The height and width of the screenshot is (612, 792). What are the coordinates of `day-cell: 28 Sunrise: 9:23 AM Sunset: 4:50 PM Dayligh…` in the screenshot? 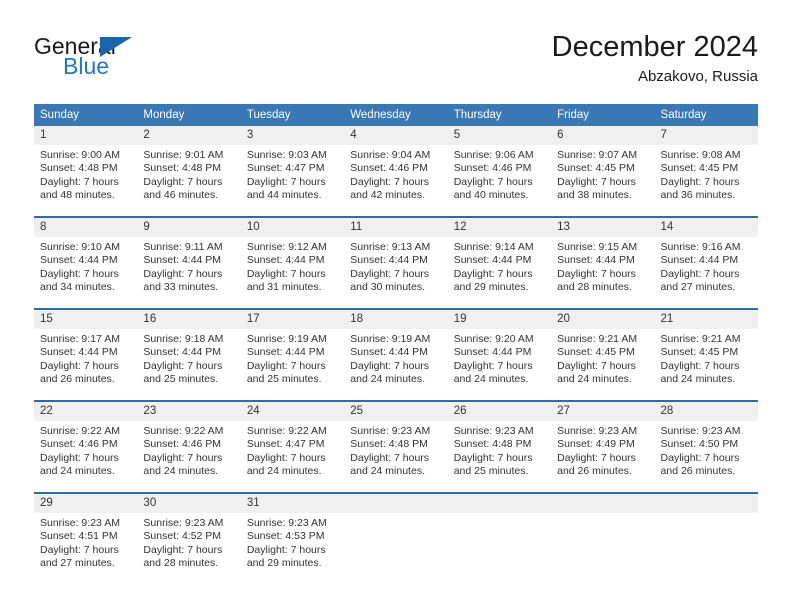 It's located at (706, 446).